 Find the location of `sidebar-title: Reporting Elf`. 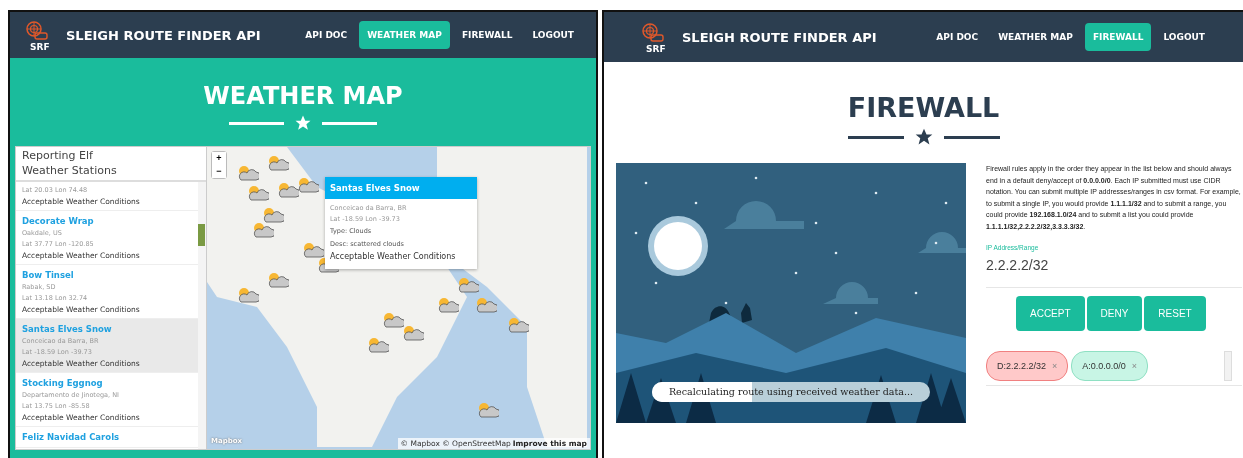

sidebar-title: Reporting Elf is located at coordinates (58, 155).